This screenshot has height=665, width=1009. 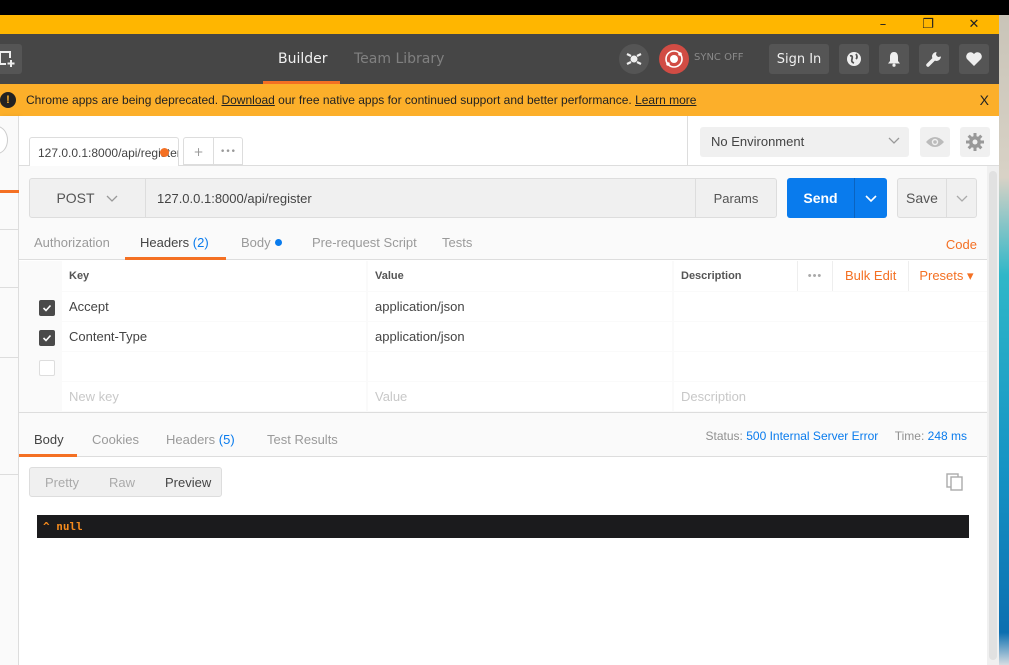 I want to click on time-value: 248 ms, so click(x=947, y=436).